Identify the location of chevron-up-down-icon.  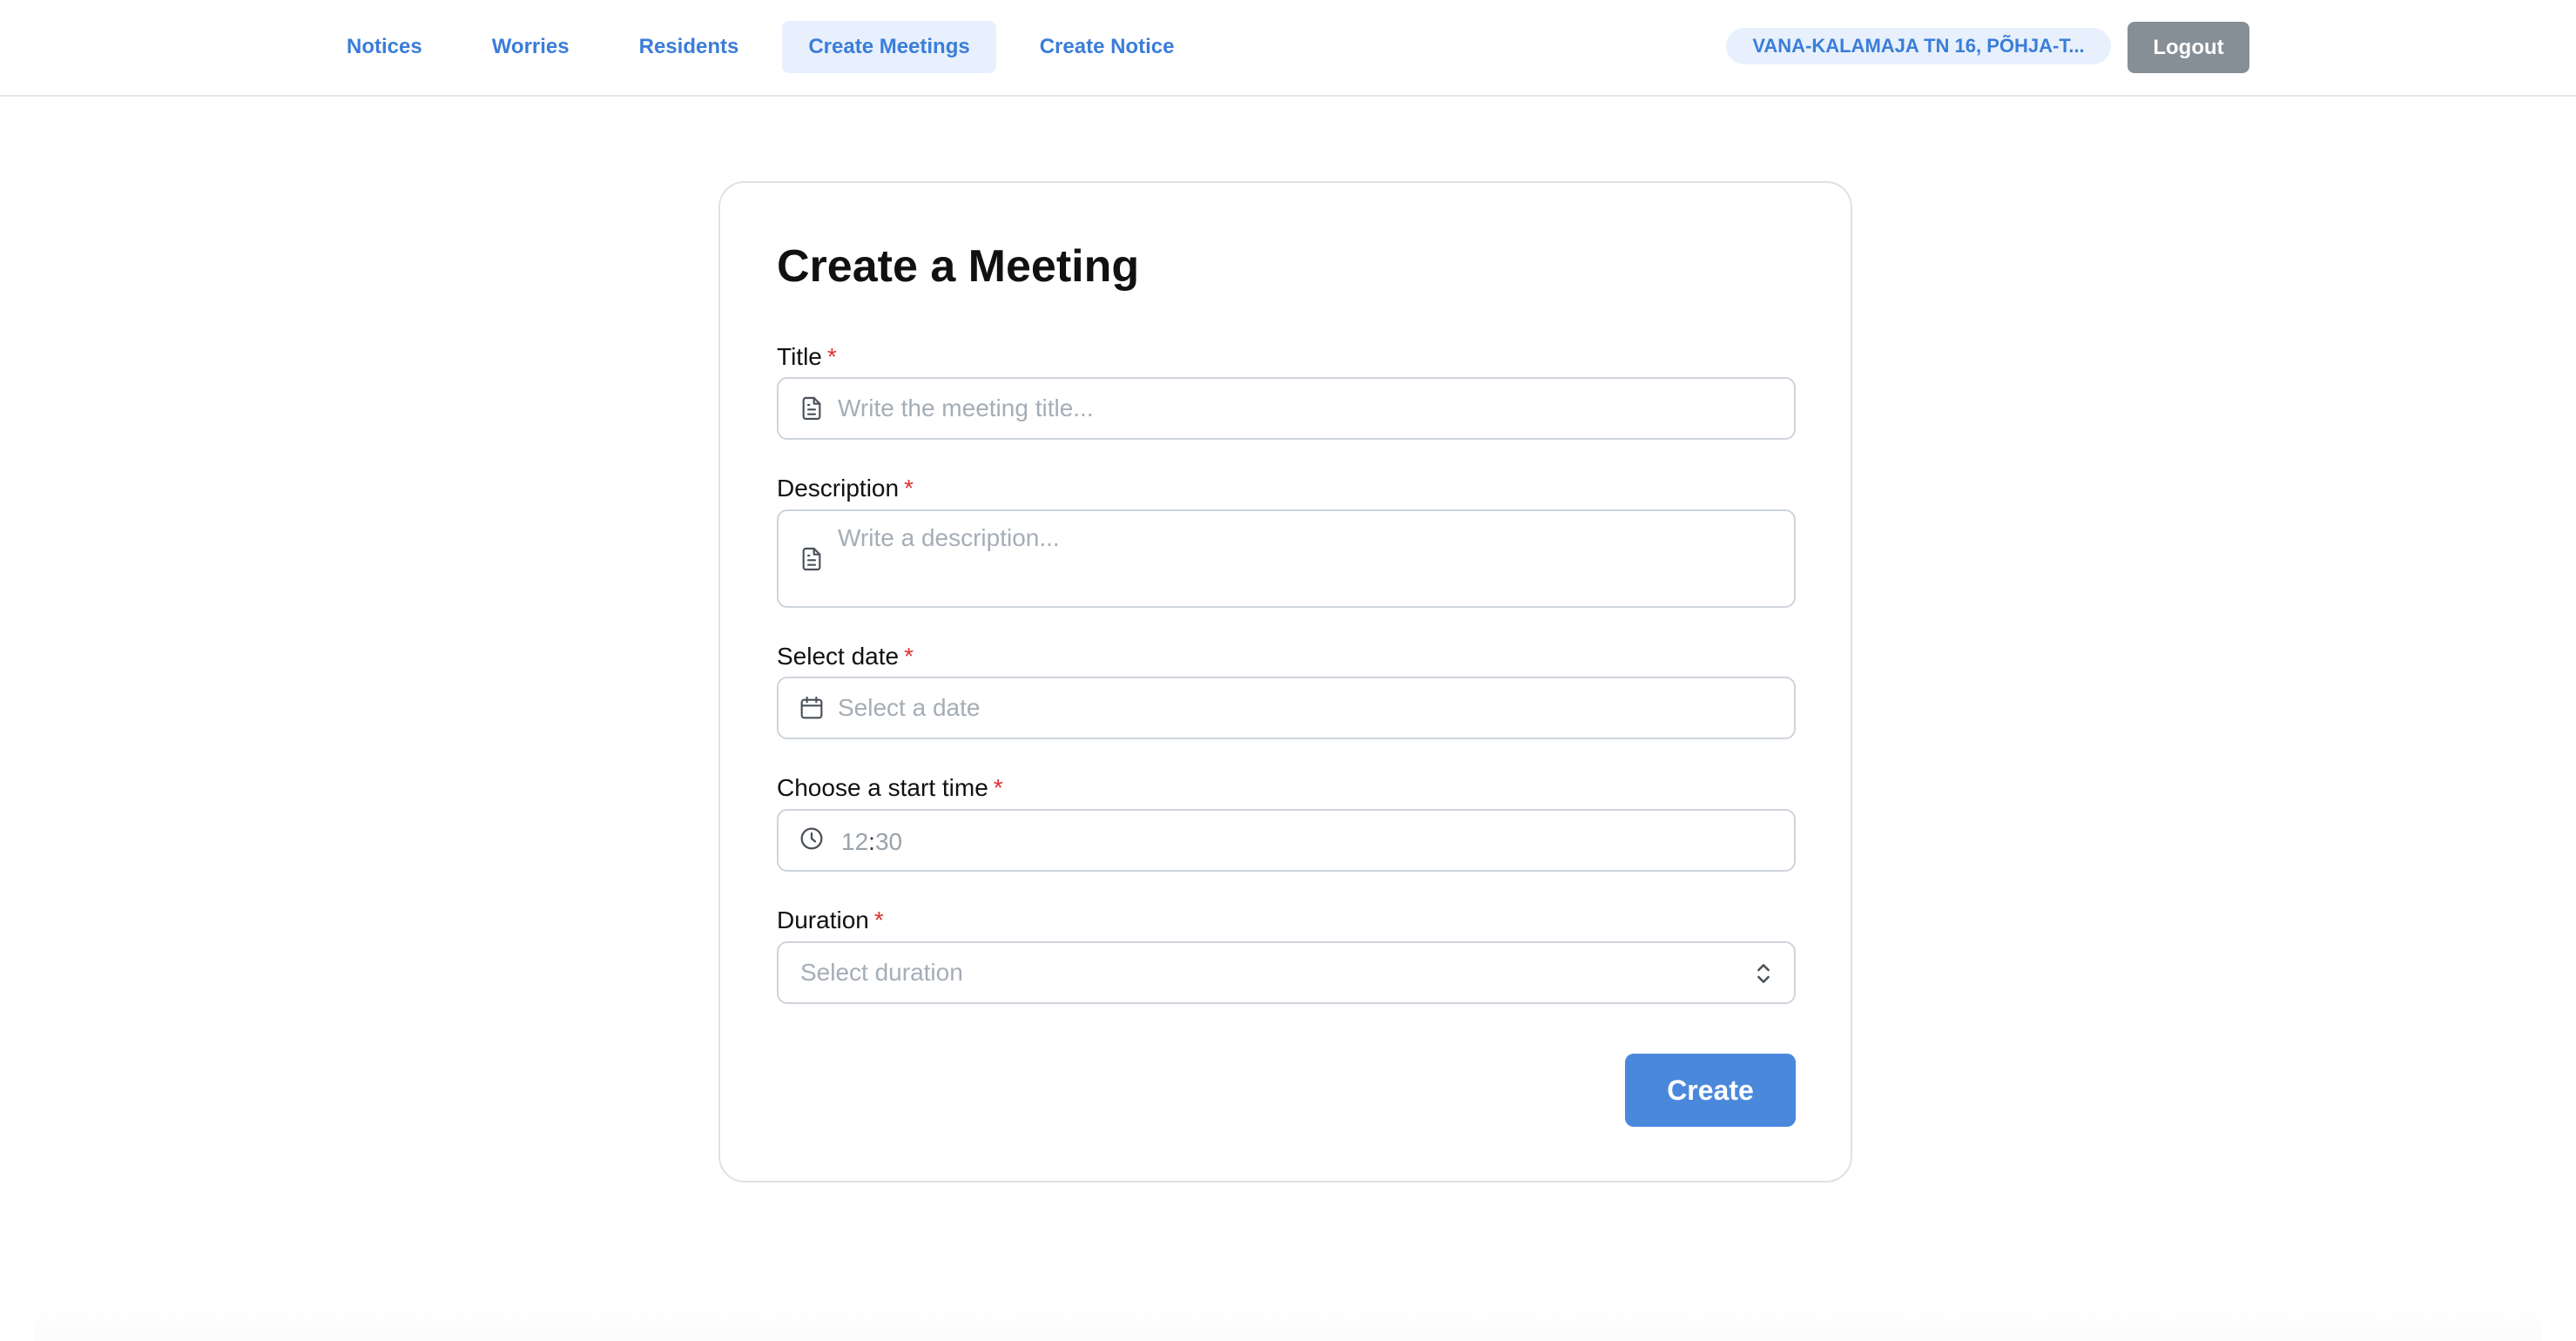
(1763, 973).